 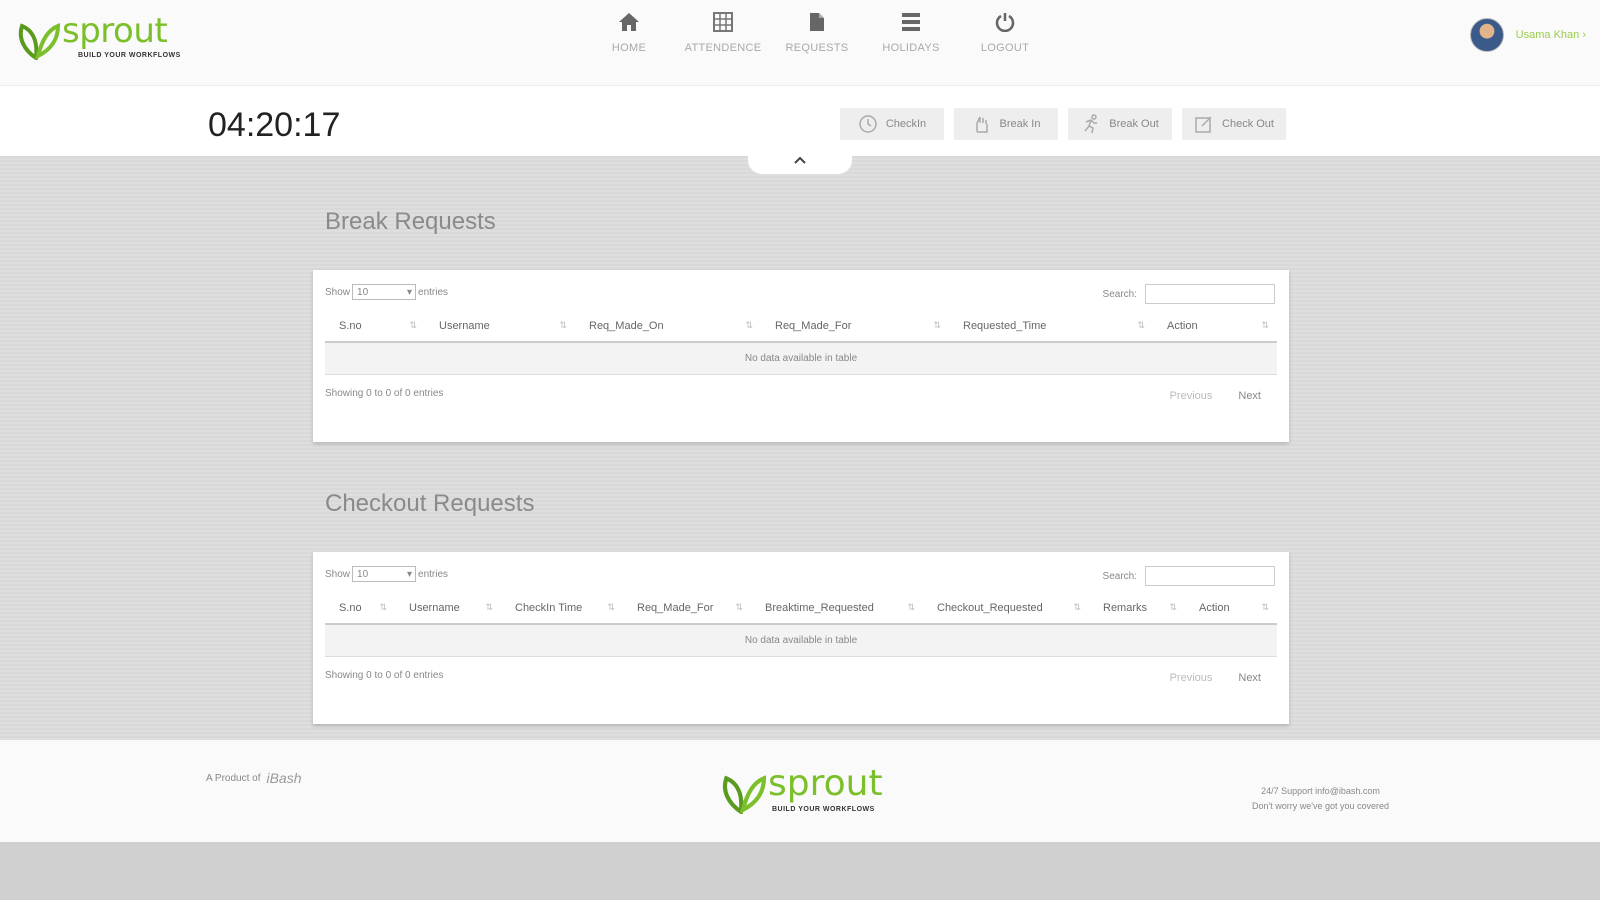 I want to click on attendance-actions: CheckIn Break In Break Out Check Out, so click(x=1063, y=124).